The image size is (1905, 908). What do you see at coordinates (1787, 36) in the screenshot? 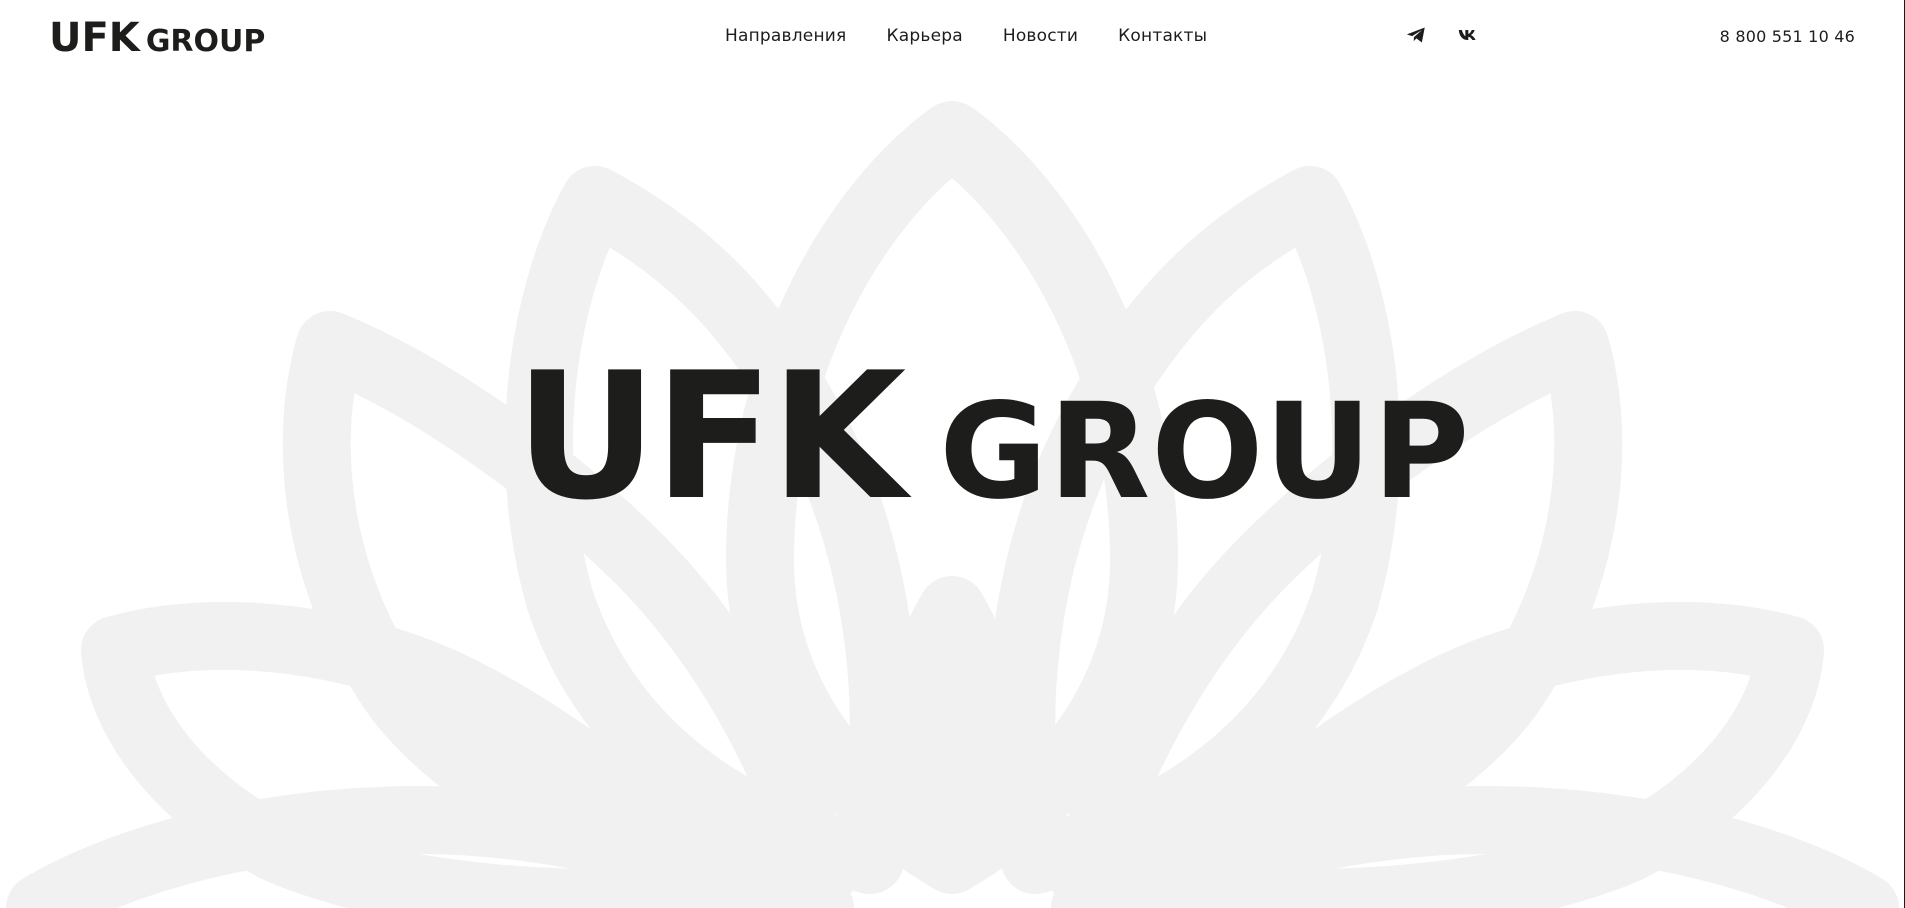
I see `phone-link: 8 800 551 10 46` at bounding box center [1787, 36].